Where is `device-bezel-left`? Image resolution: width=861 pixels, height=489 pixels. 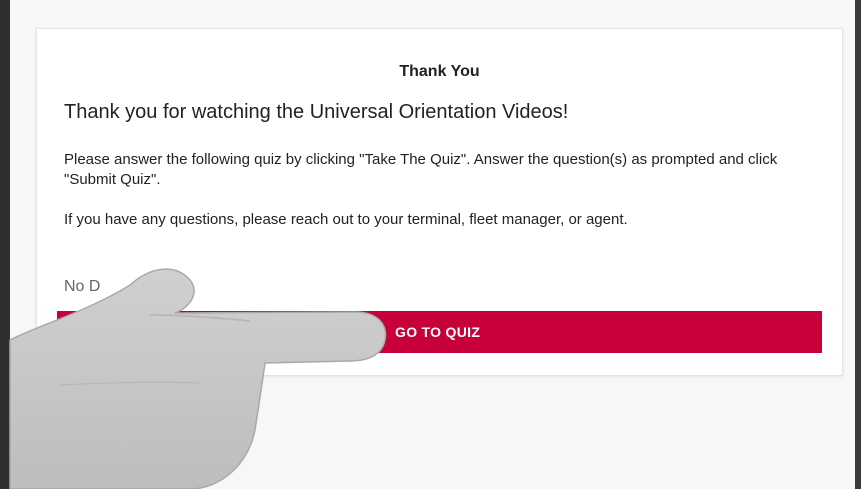 device-bezel-left is located at coordinates (5, 244).